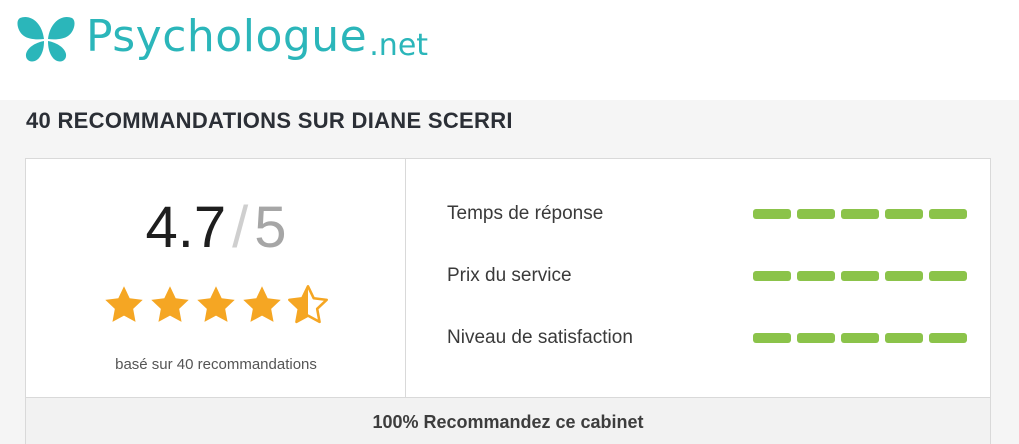  I want to click on criterion-label: Temps de réponse, so click(525, 213).